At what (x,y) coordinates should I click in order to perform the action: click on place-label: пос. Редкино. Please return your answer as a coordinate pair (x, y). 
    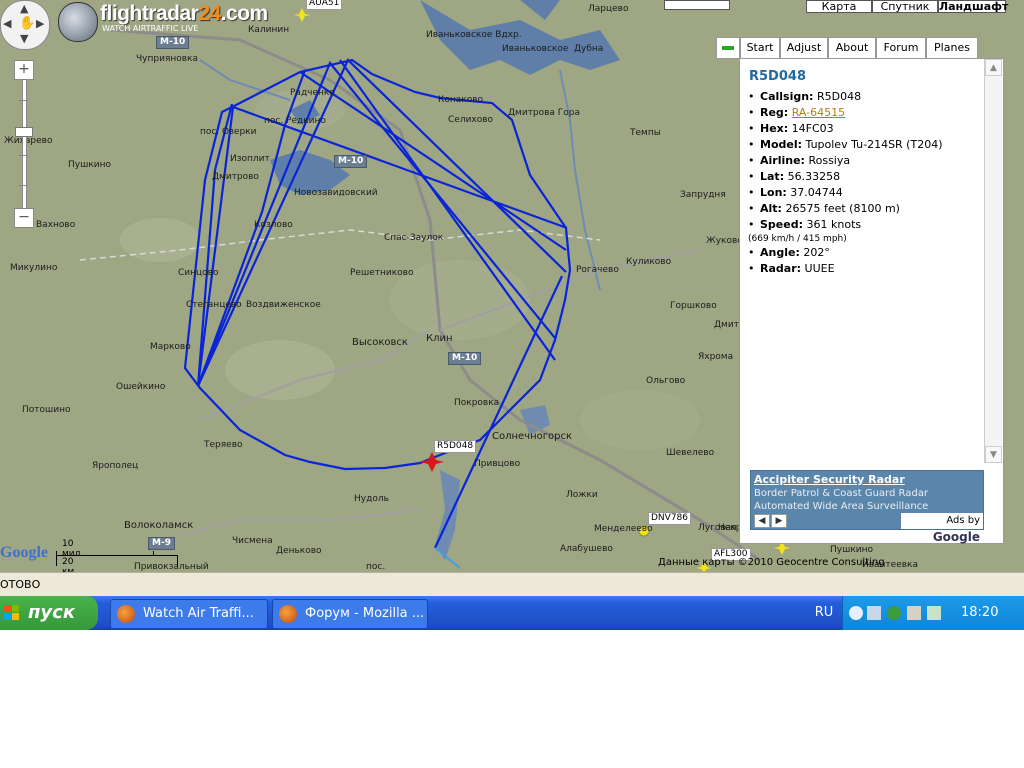
    Looking at the image, I should click on (295, 121).